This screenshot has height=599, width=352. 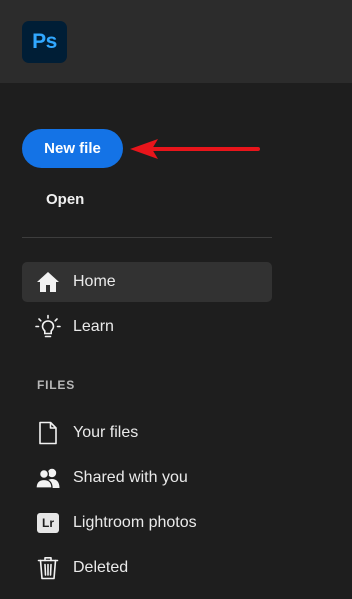 I want to click on sidebar-item-deleted: Deleted, so click(x=147, y=568).